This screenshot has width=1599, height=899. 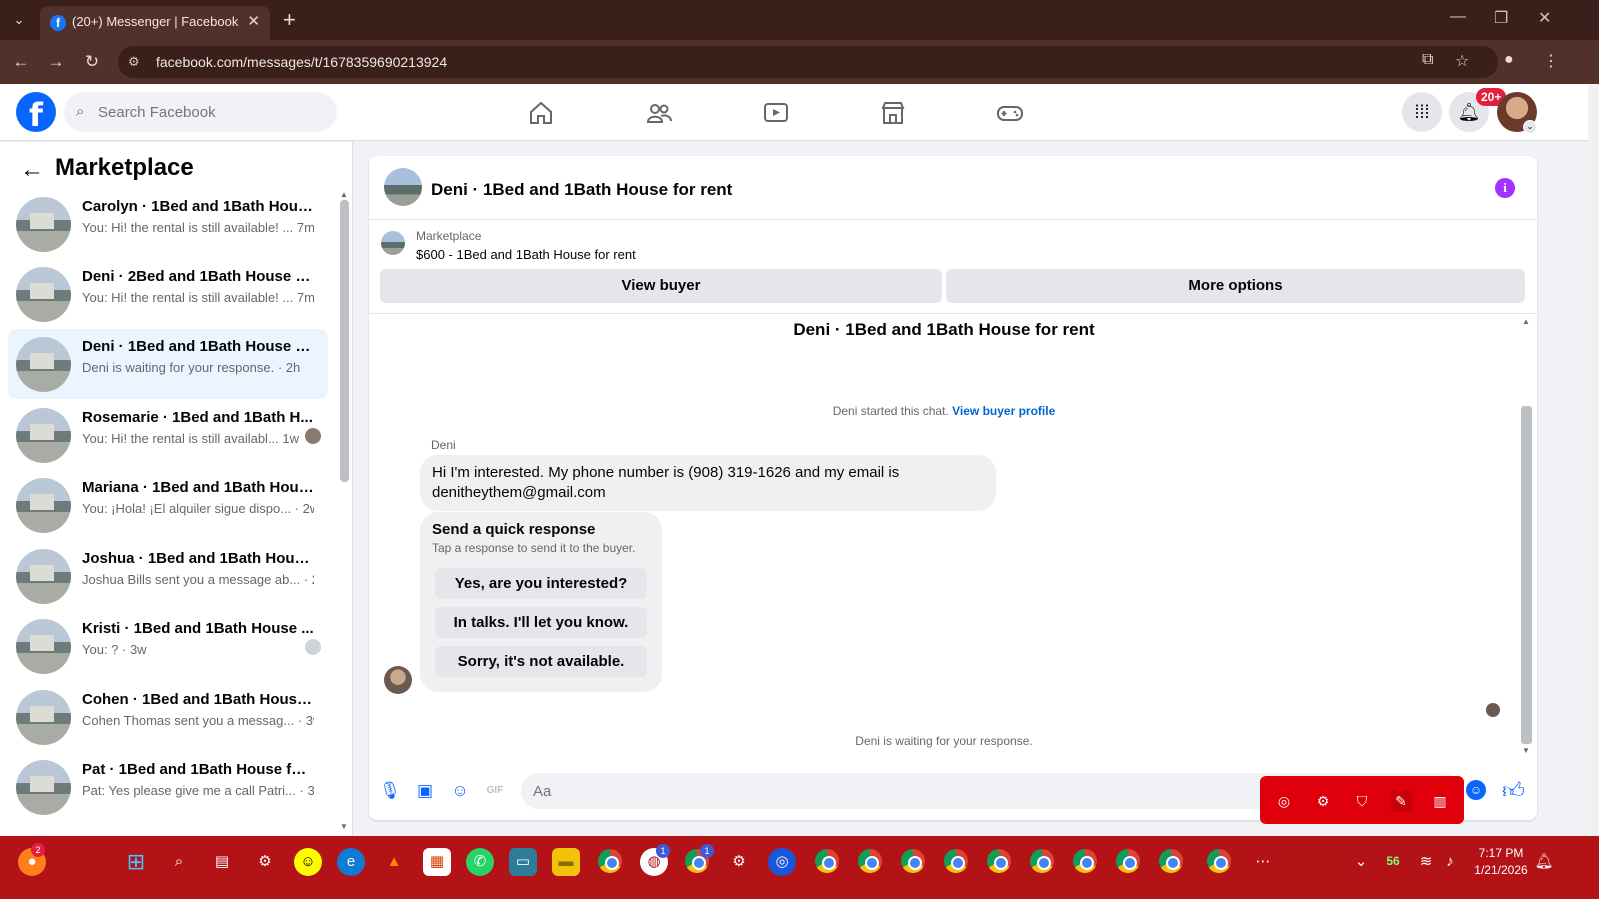 What do you see at coordinates (92, 62) in the screenshot?
I see `reload-icon: ↻` at bounding box center [92, 62].